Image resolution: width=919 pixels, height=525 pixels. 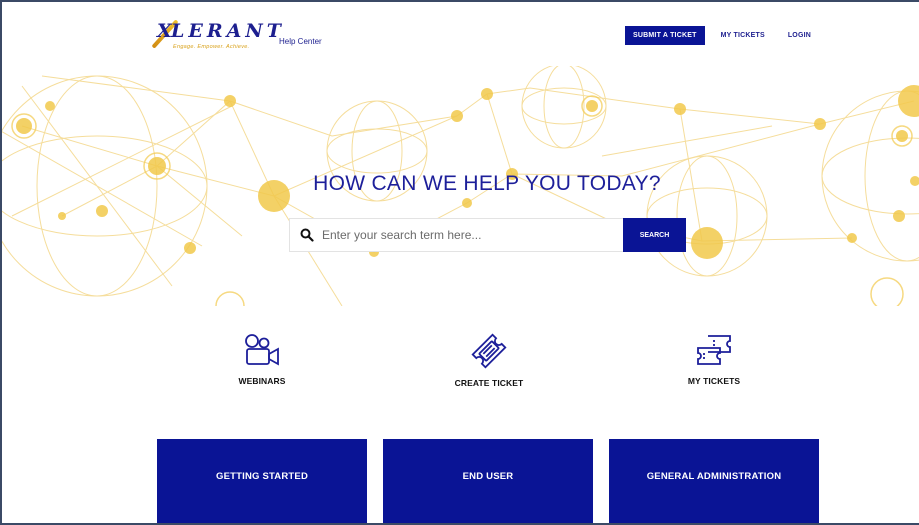 I want to click on quick-link-create-ticket: CREATE TICKET, so click(x=489, y=360).